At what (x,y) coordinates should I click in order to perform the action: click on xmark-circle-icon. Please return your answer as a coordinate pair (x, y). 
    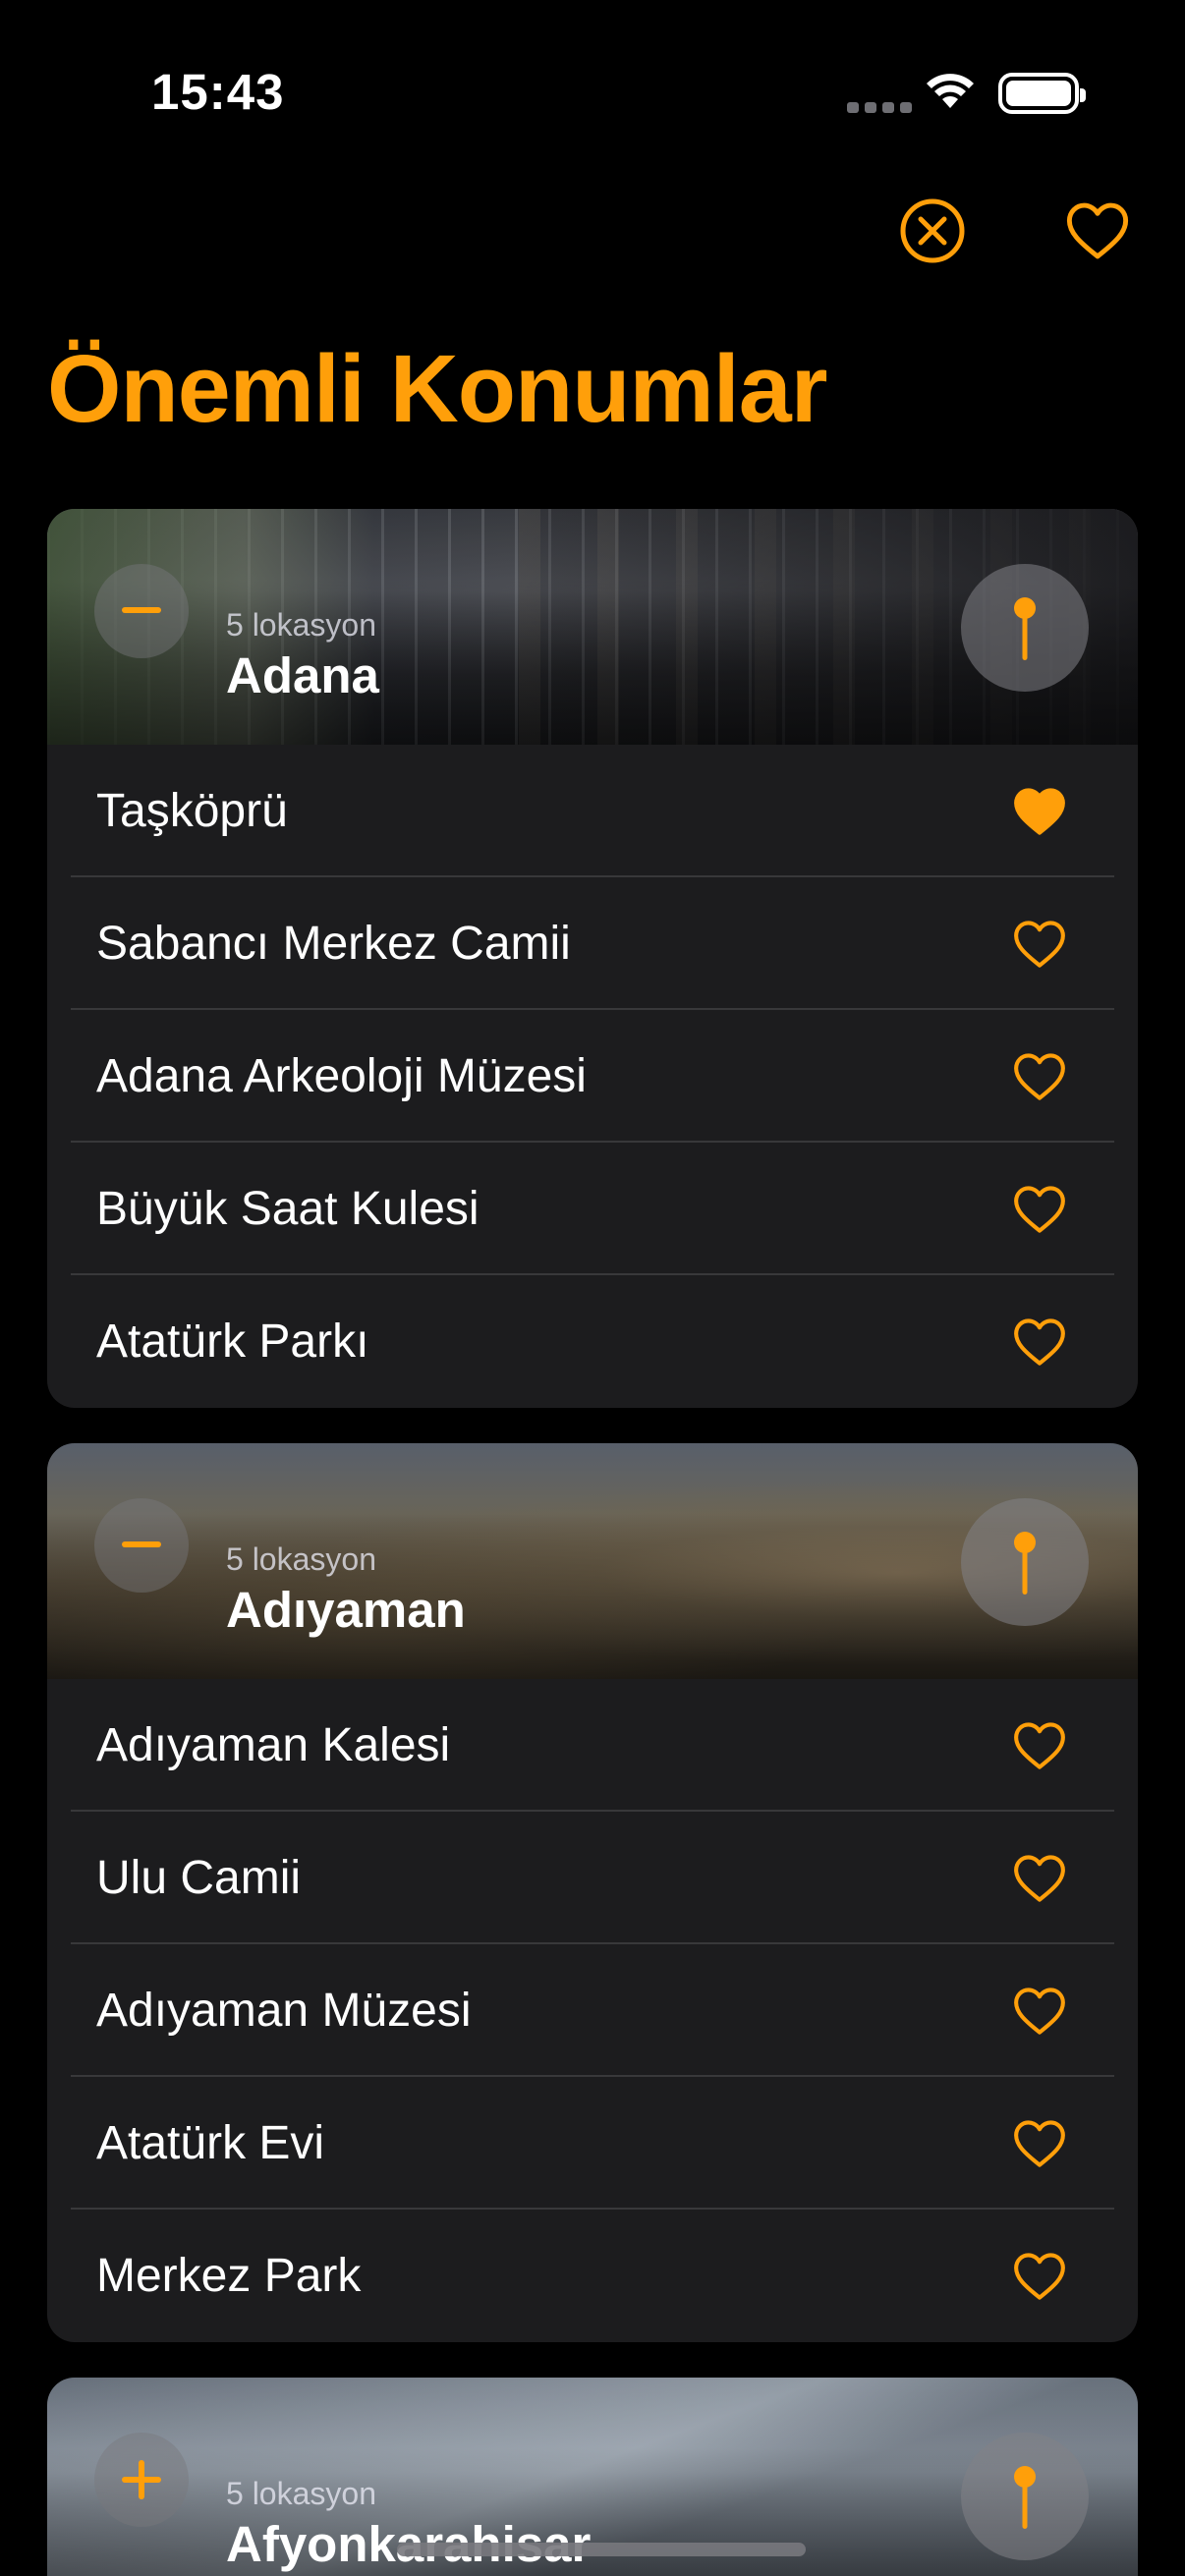
    Looking at the image, I should click on (933, 230).